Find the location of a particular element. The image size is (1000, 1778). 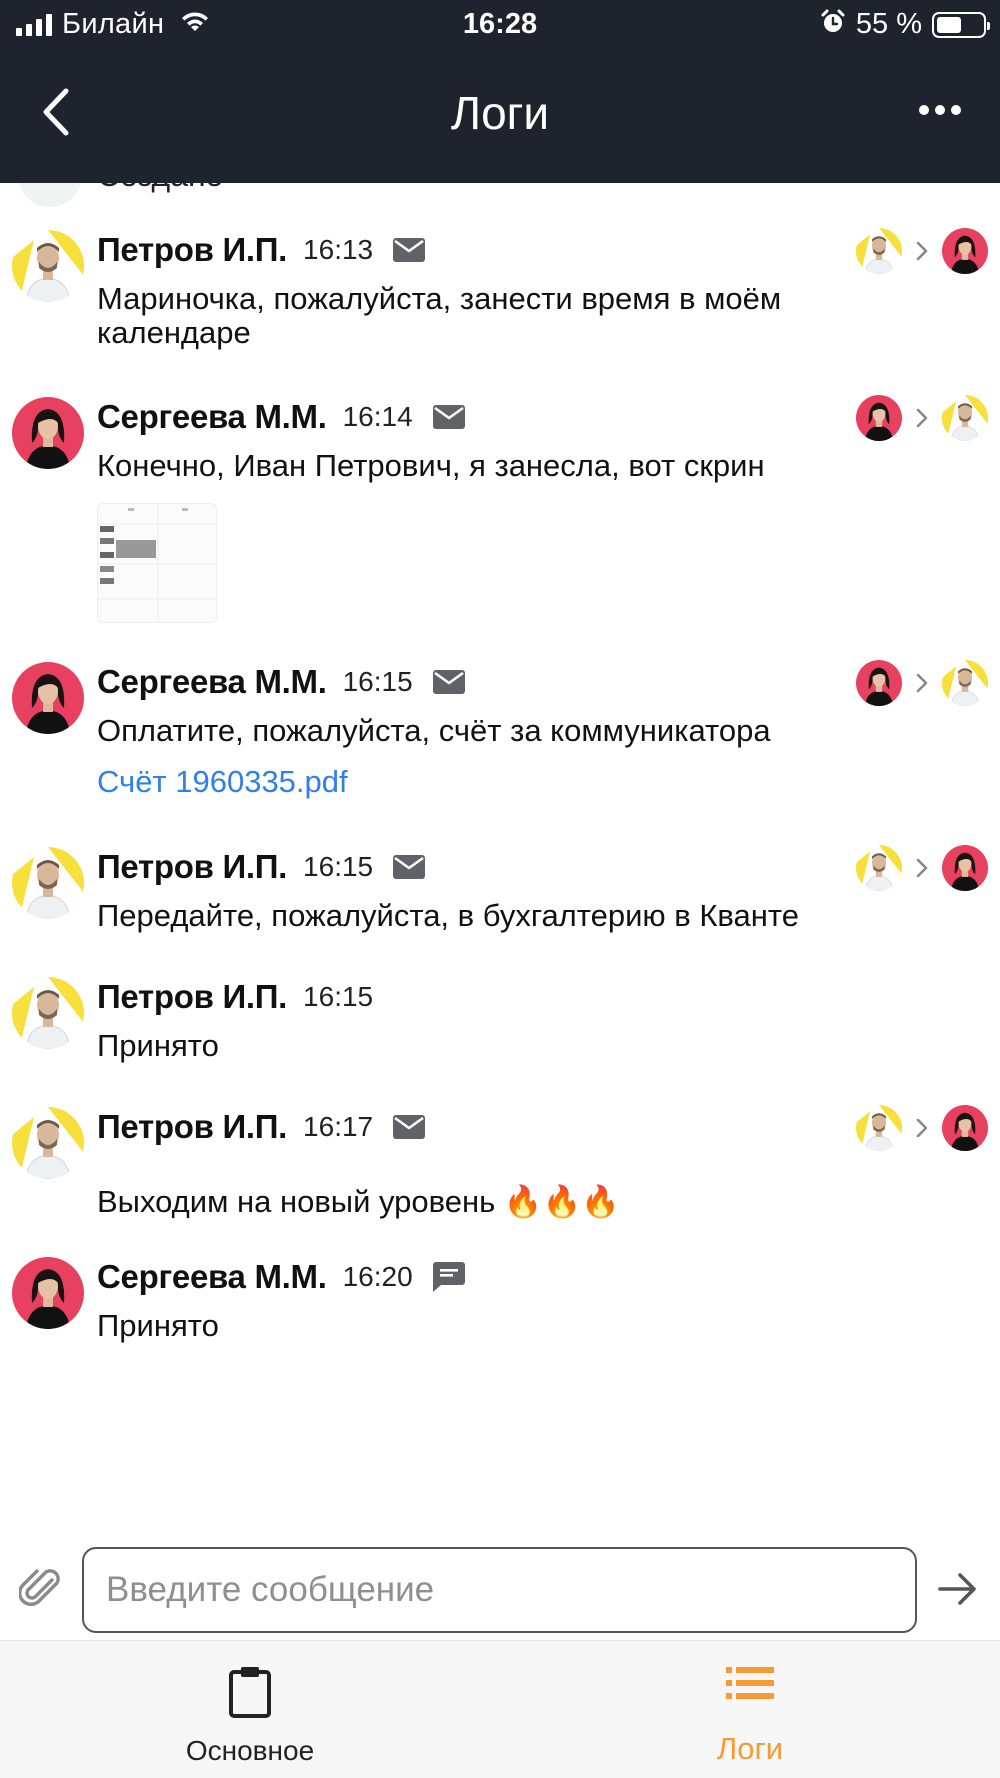

battery-percent: 55 % is located at coordinates (888, 24).